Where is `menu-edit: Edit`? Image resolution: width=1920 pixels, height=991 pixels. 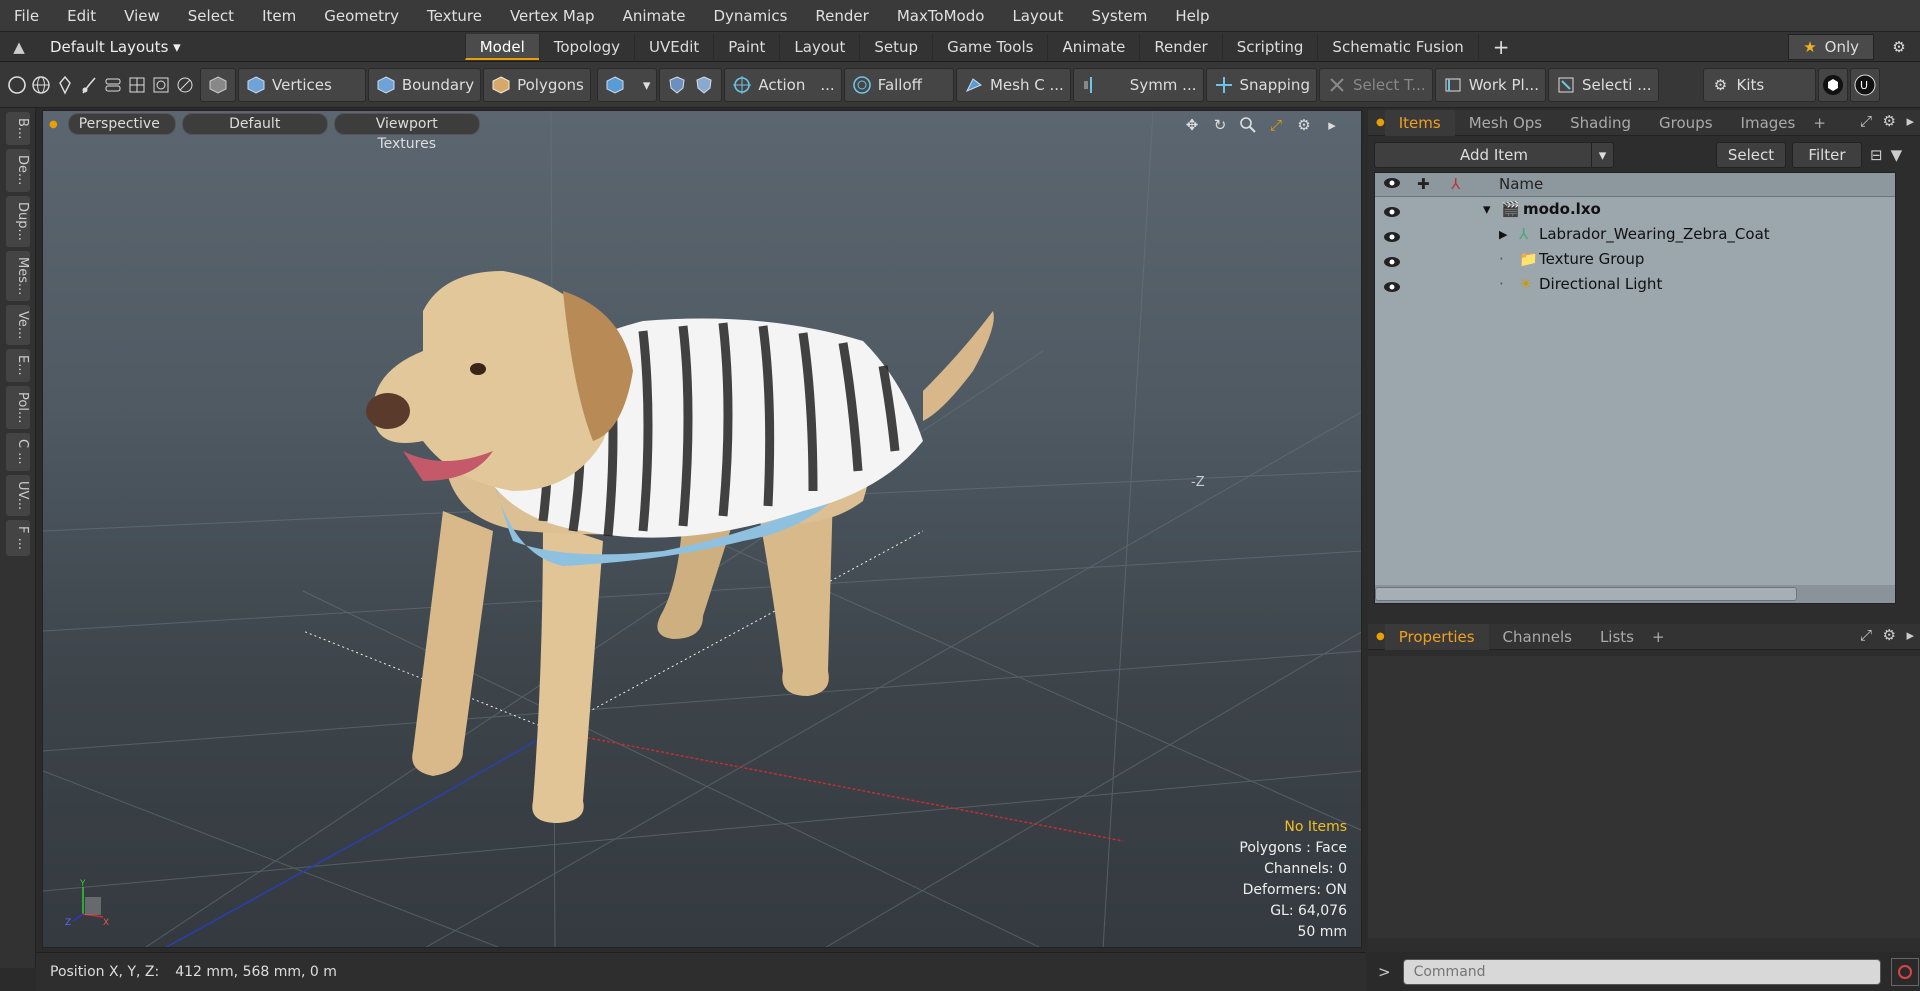
menu-edit: Edit is located at coordinates (81, 16).